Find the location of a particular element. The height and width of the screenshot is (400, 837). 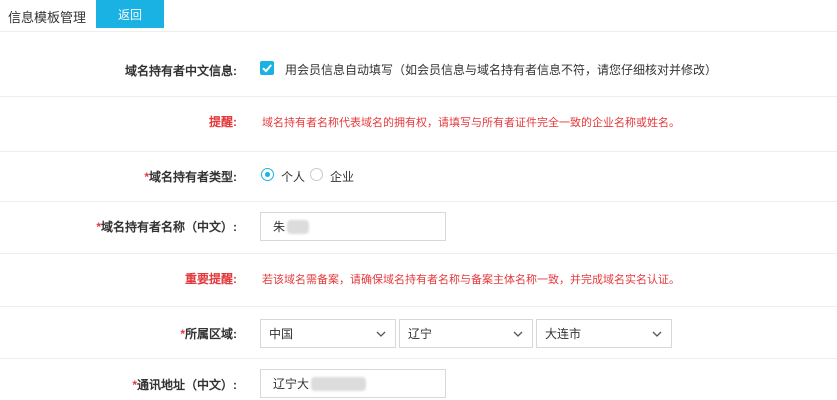

owner-cn-info-label: 域名持有者中文信息: is located at coordinates (181, 71).